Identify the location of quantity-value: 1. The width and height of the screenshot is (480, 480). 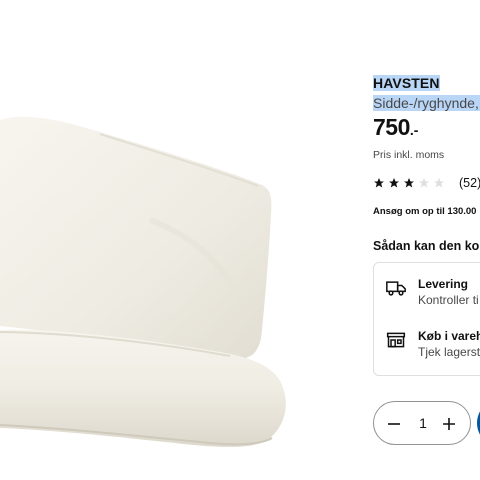
(423, 423).